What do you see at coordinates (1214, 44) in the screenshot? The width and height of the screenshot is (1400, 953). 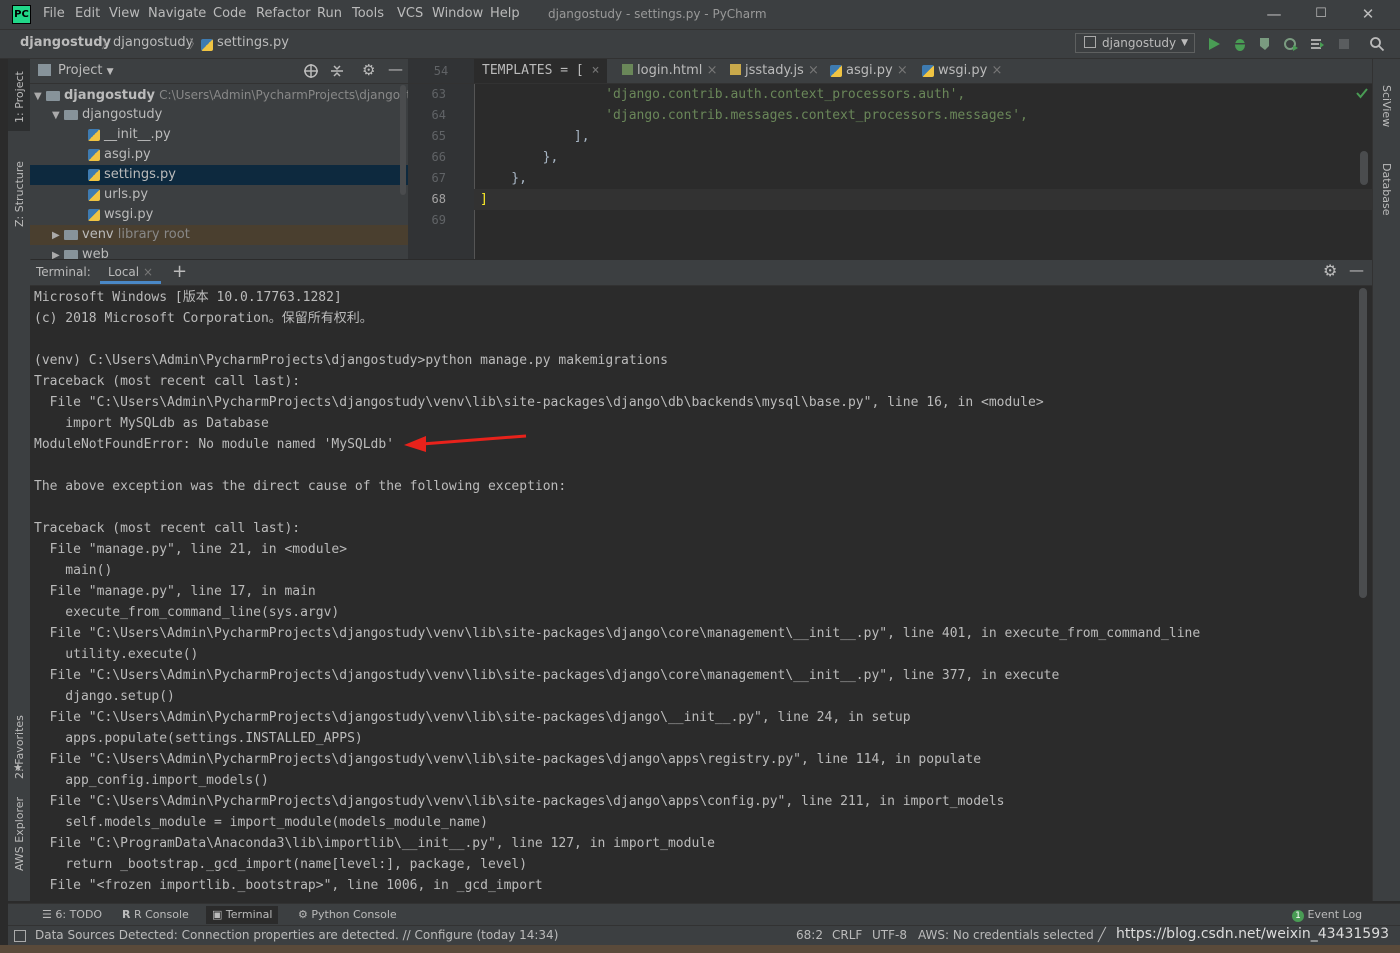 I see `run-icon` at bounding box center [1214, 44].